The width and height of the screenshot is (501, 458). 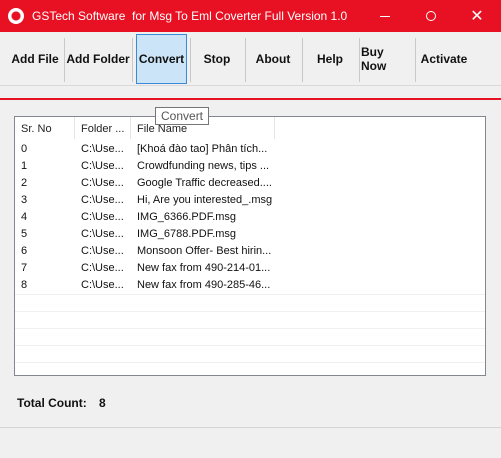 What do you see at coordinates (24, 183) in the screenshot?
I see `cell-sr-no: 2` at bounding box center [24, 183].